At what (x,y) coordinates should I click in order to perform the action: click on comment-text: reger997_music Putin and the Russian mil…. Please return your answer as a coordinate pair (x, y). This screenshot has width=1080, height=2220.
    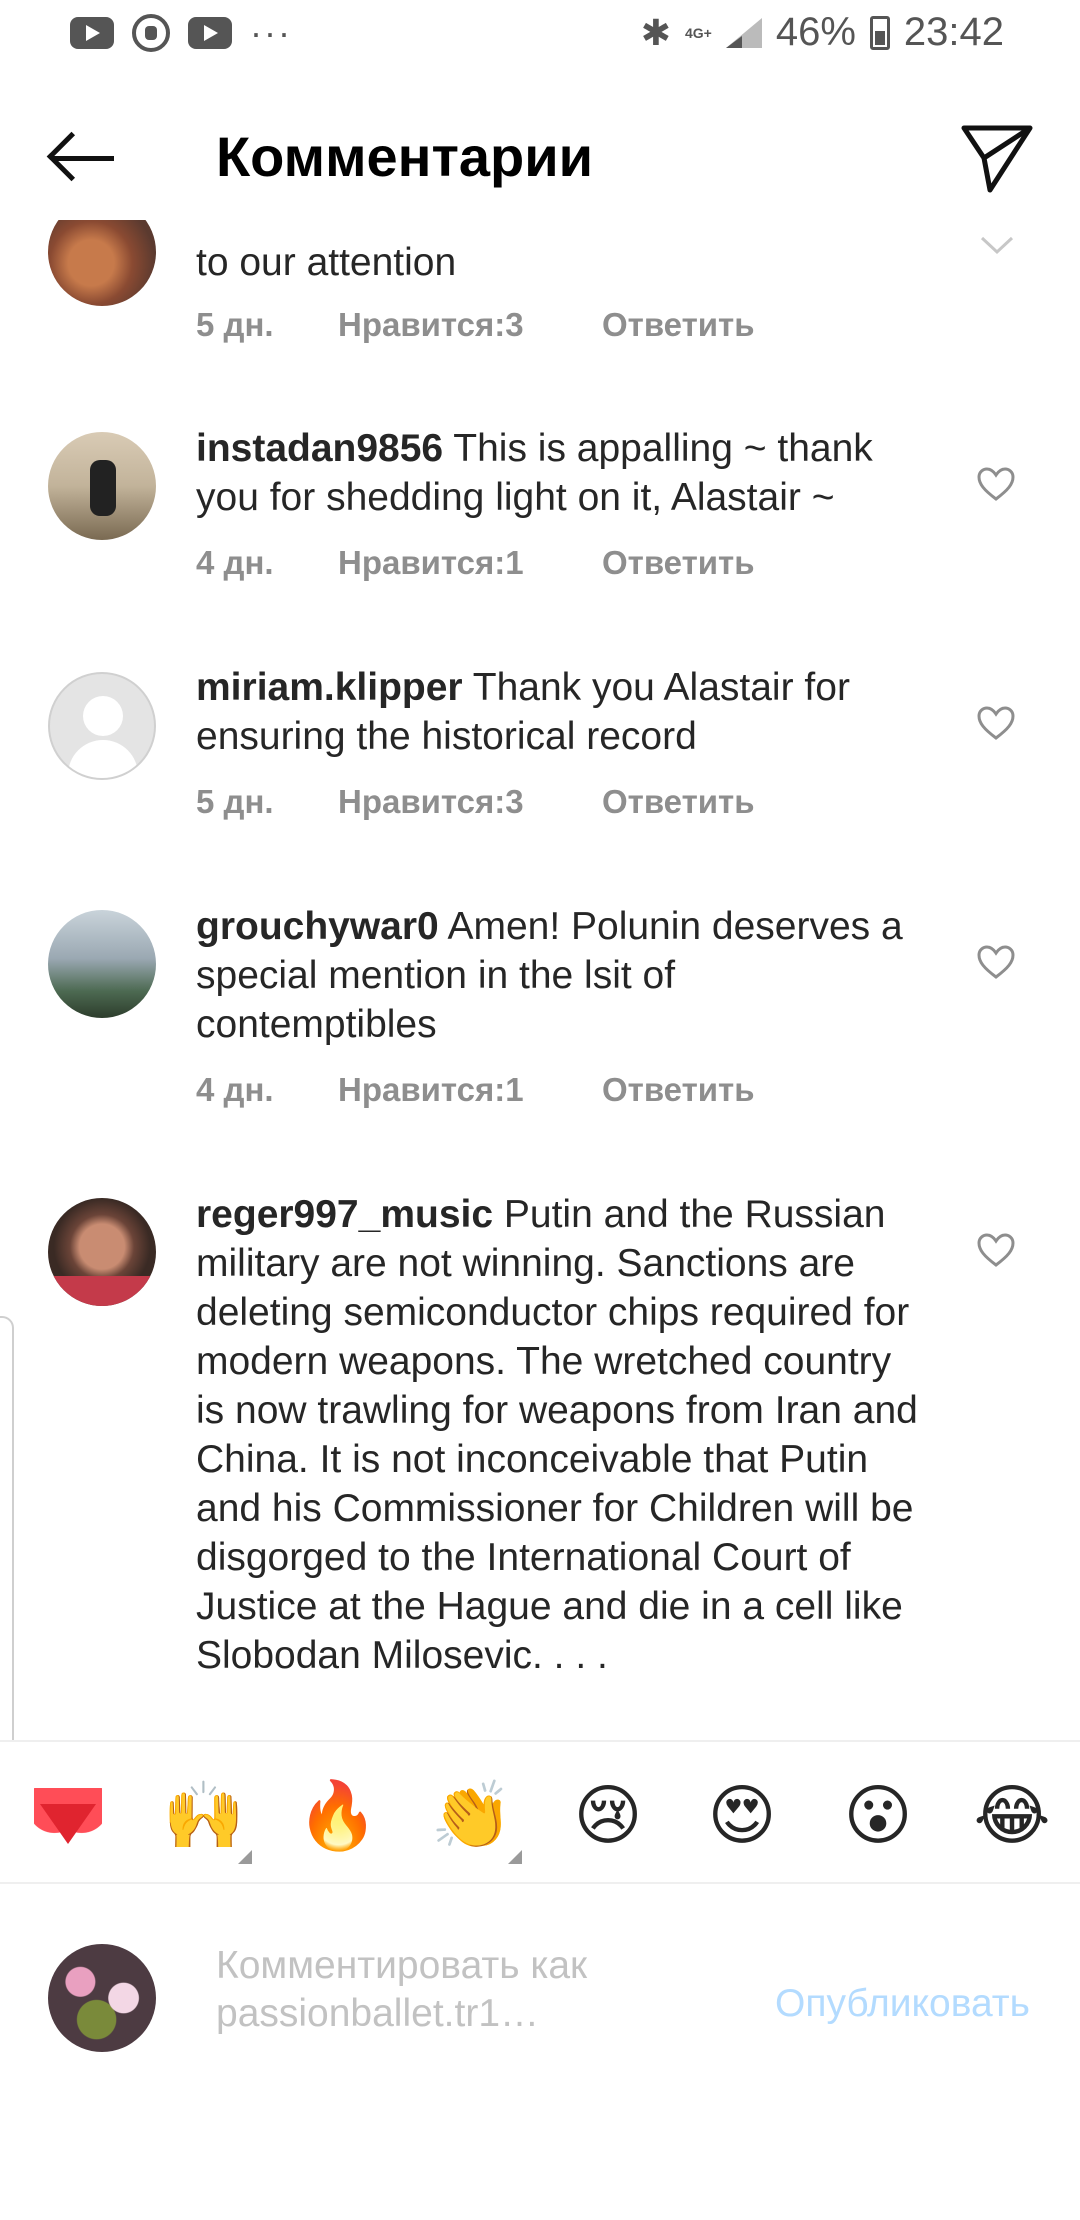
    Looking at the image, I should click on (561, 1435).